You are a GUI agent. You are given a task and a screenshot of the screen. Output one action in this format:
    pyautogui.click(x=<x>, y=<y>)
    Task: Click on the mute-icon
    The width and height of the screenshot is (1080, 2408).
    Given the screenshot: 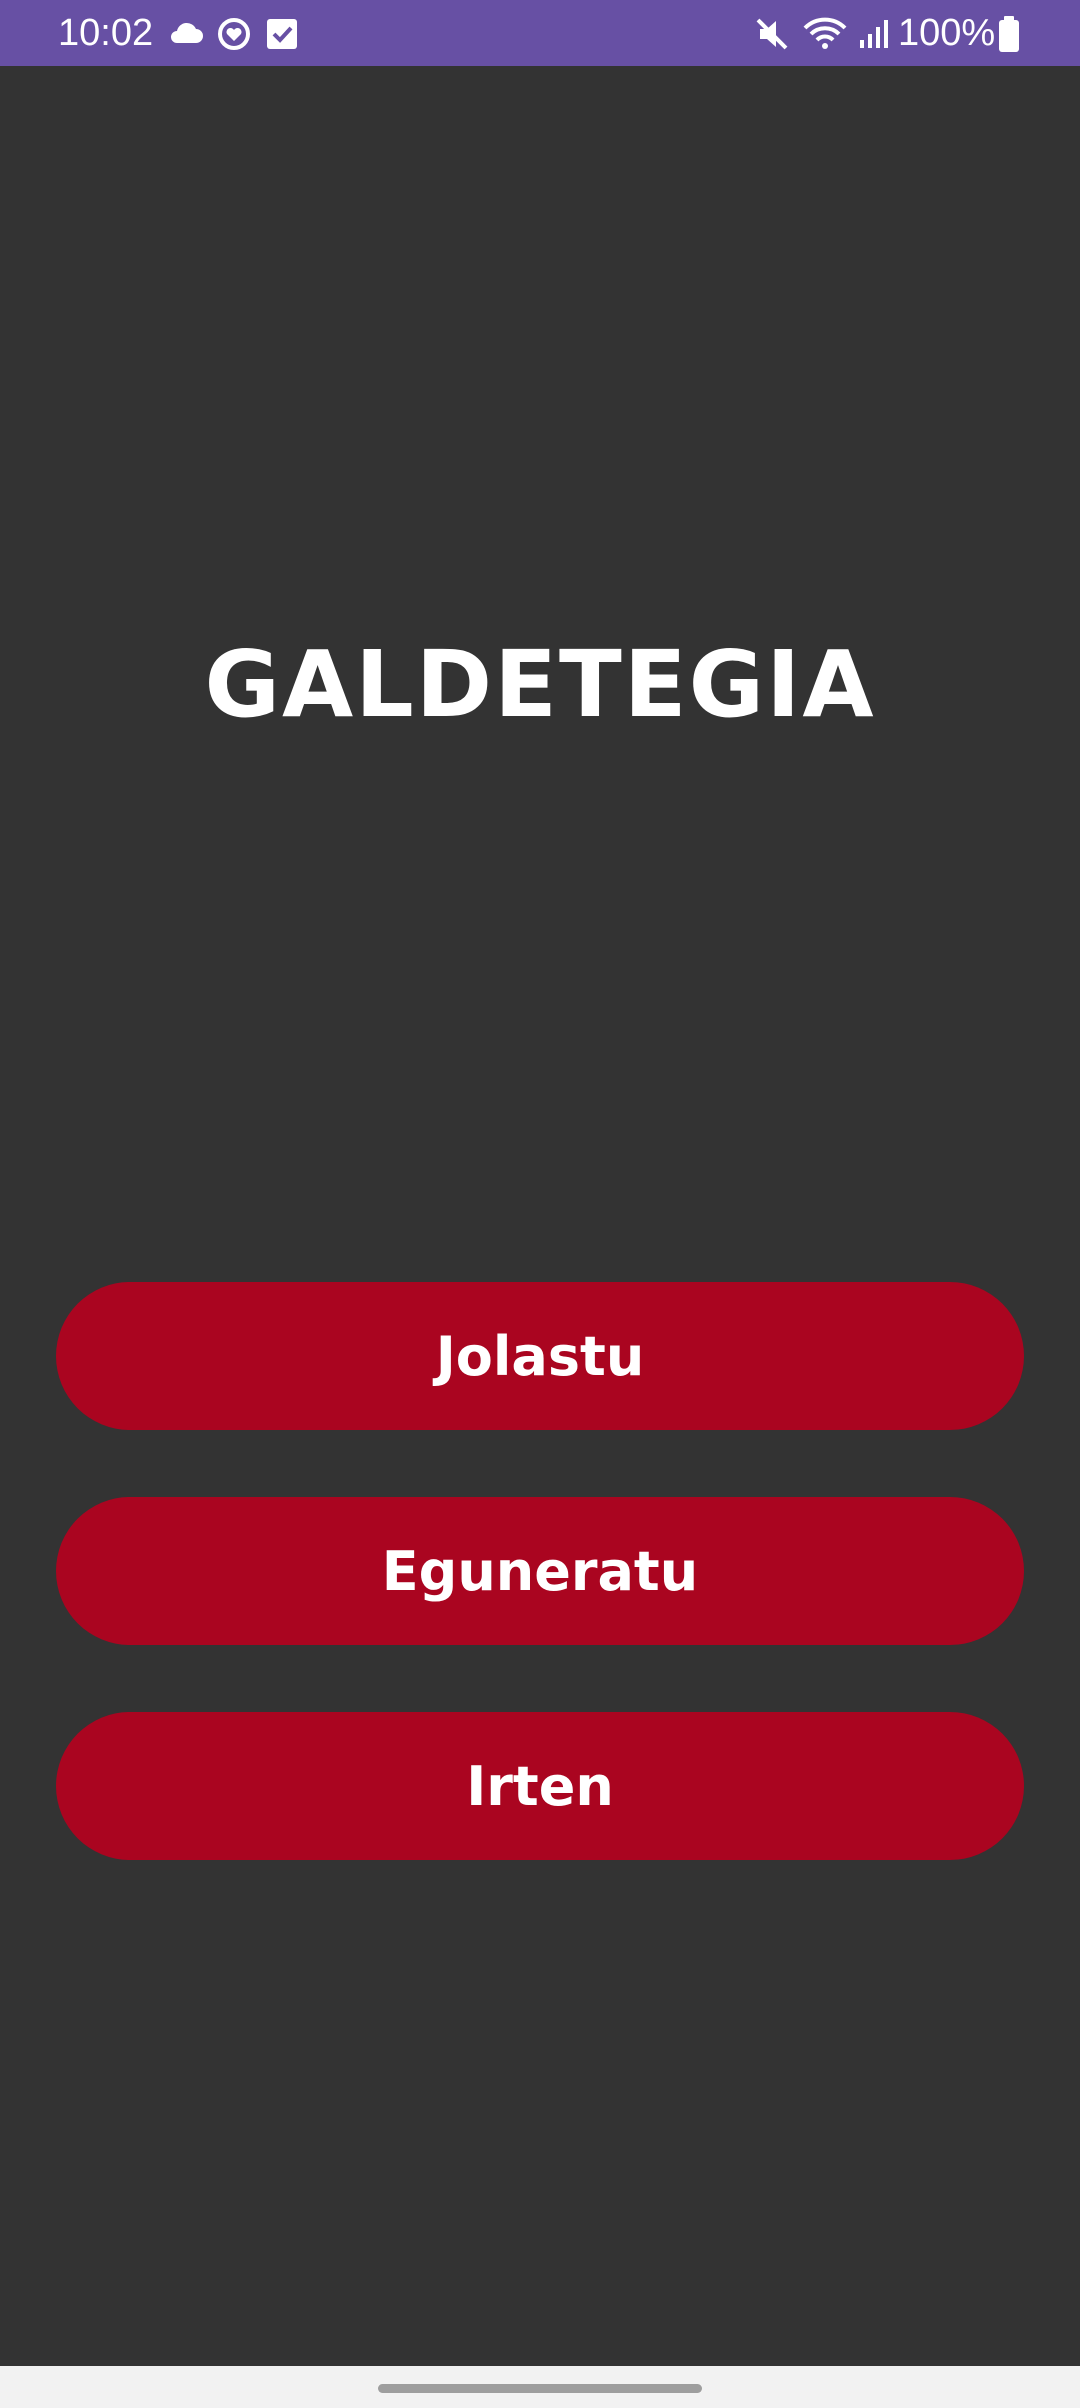 What is the action you would take?
    pyautogui.click(x=772, y=34)
    